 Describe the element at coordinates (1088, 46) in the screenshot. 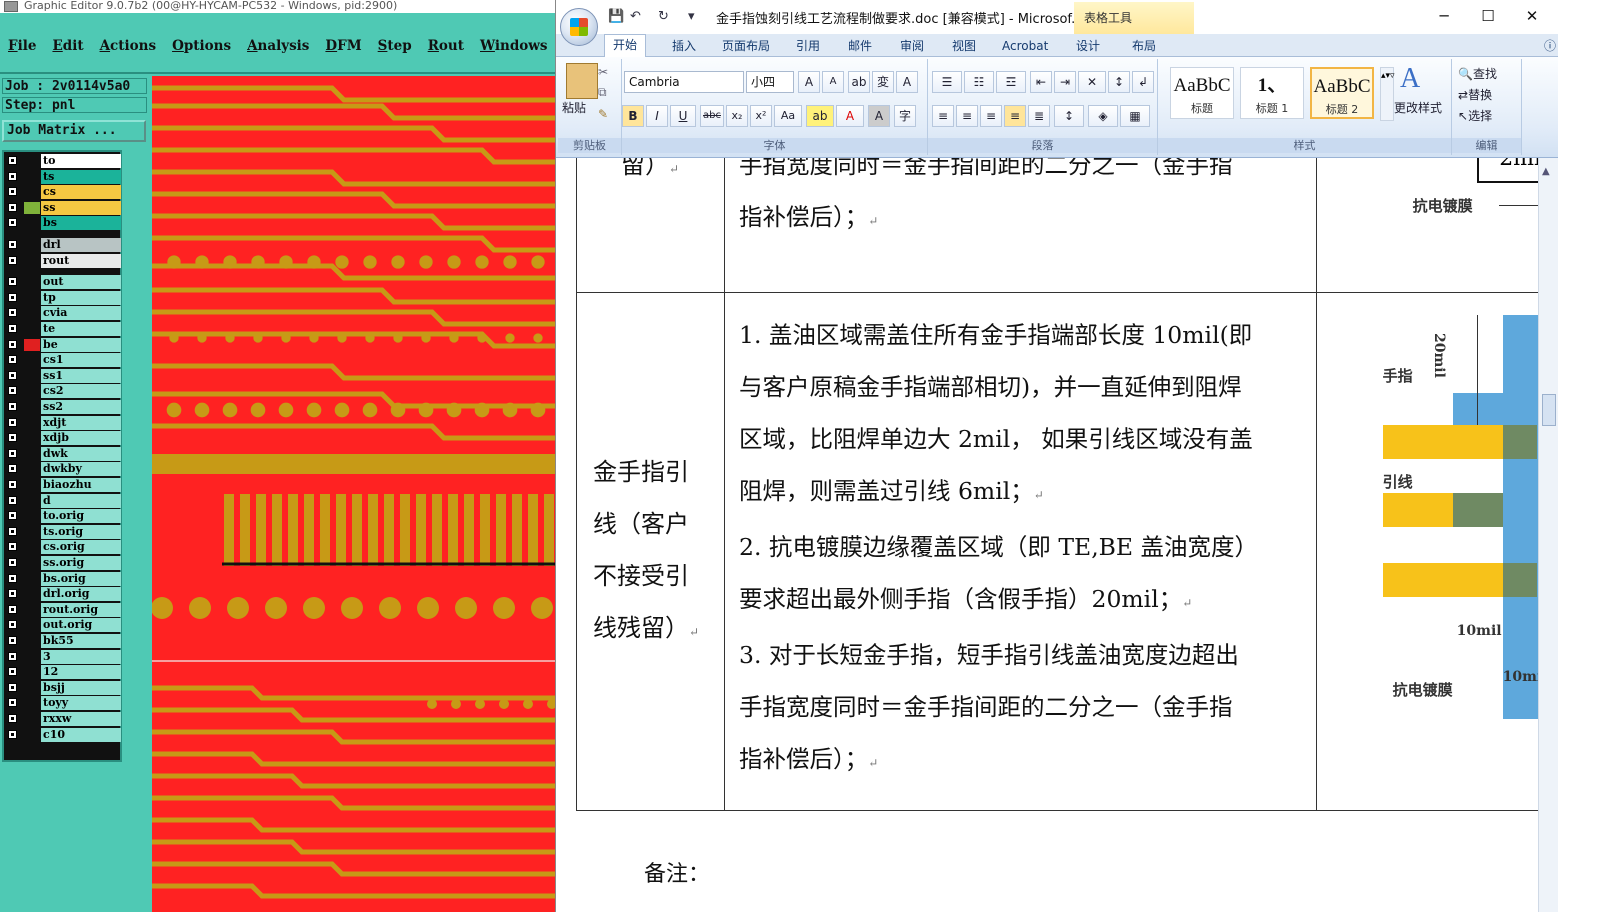

I see `tab-design: 设计` at that location.